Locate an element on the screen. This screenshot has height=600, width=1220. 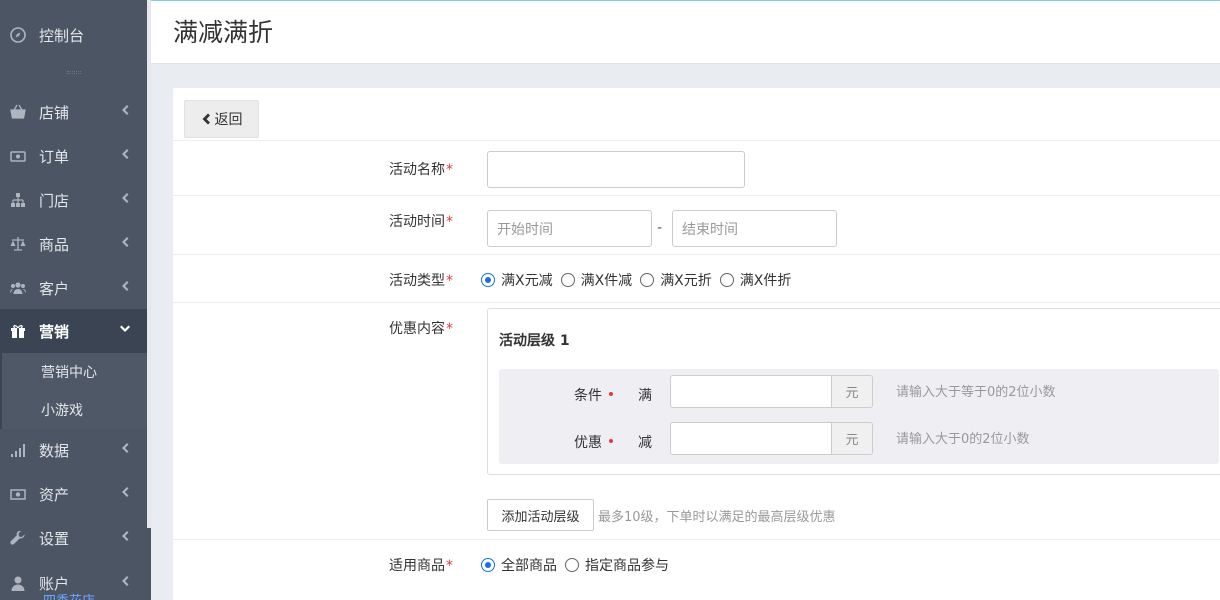
sitemap-icon is located at coordinates (18, 200).